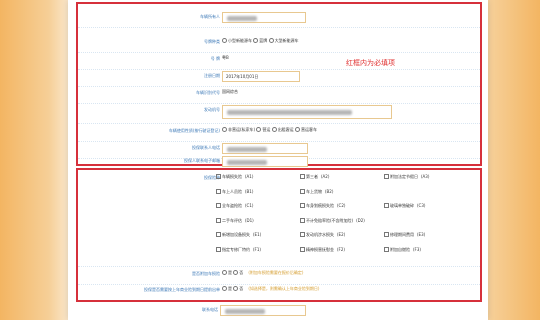 This screenshot has height=320, width=540. Describe the element at coordinates (212, 75) in the screenshot. I see `regdate-label: 注册日期` at that location.